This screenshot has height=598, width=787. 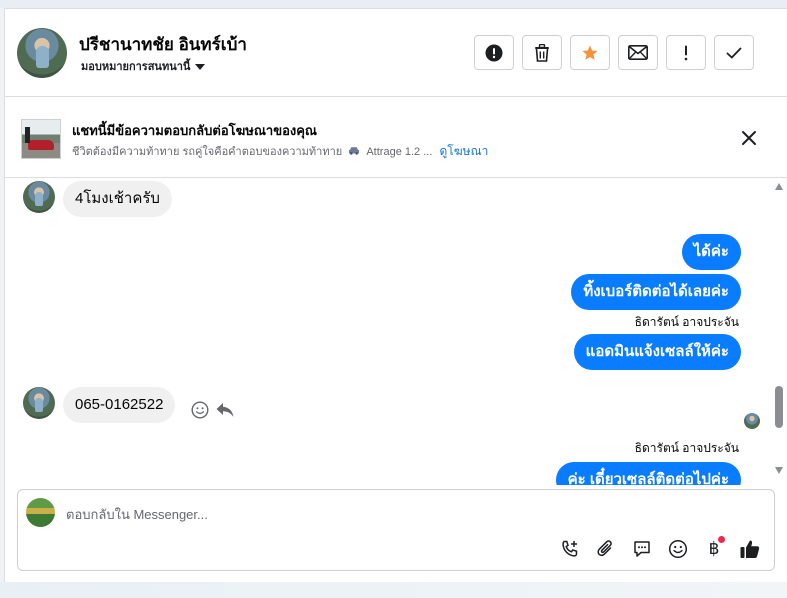 I want to click on scroll-up-arrow, so click(x=779, y=186).